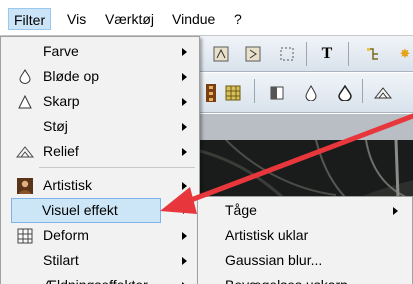 This screenshot has height=284, width=413. I want to click on menu-vindue: Vindue, so click(193, 19).